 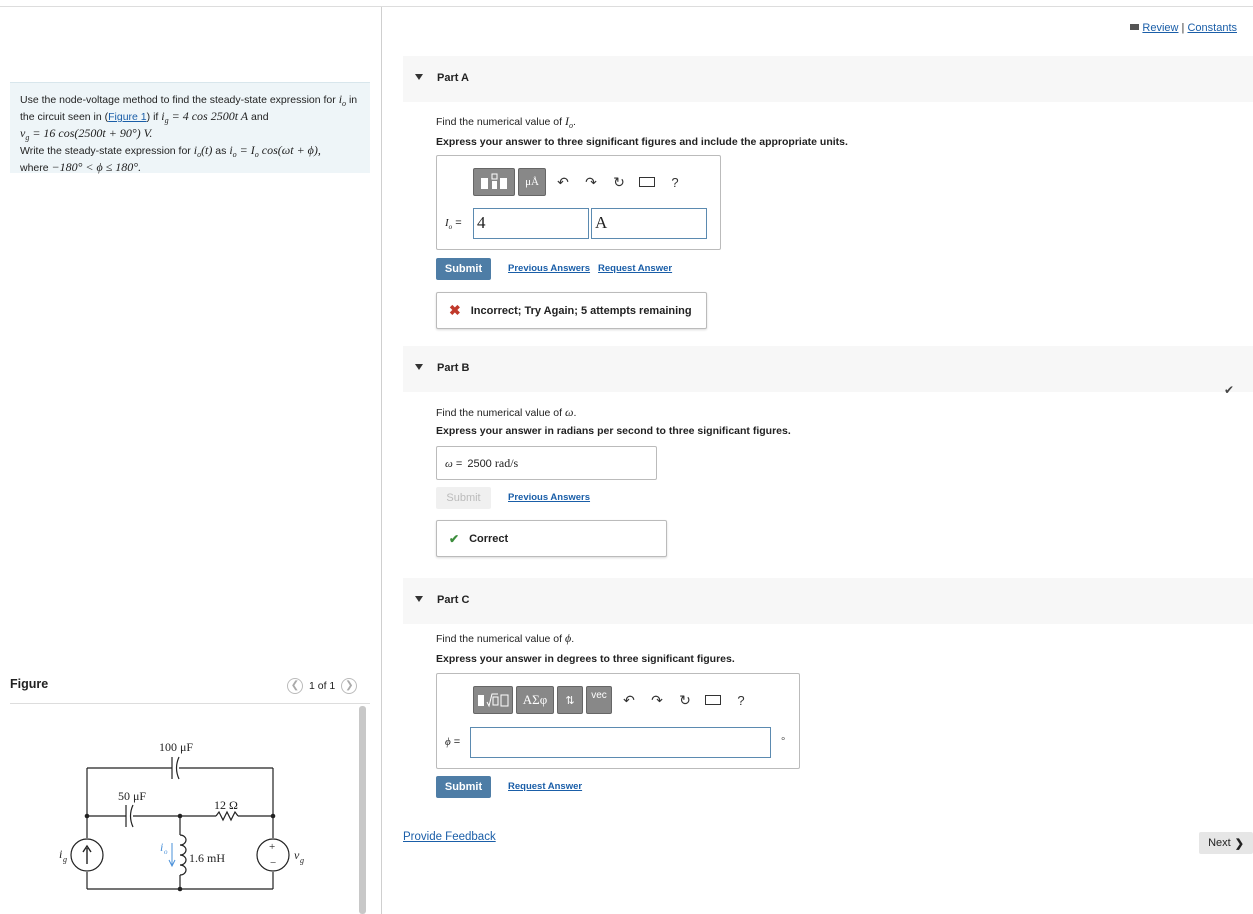 I want to click on figure-pager: ❮ 1 of 1 ❯, so click(x=322, y=686).